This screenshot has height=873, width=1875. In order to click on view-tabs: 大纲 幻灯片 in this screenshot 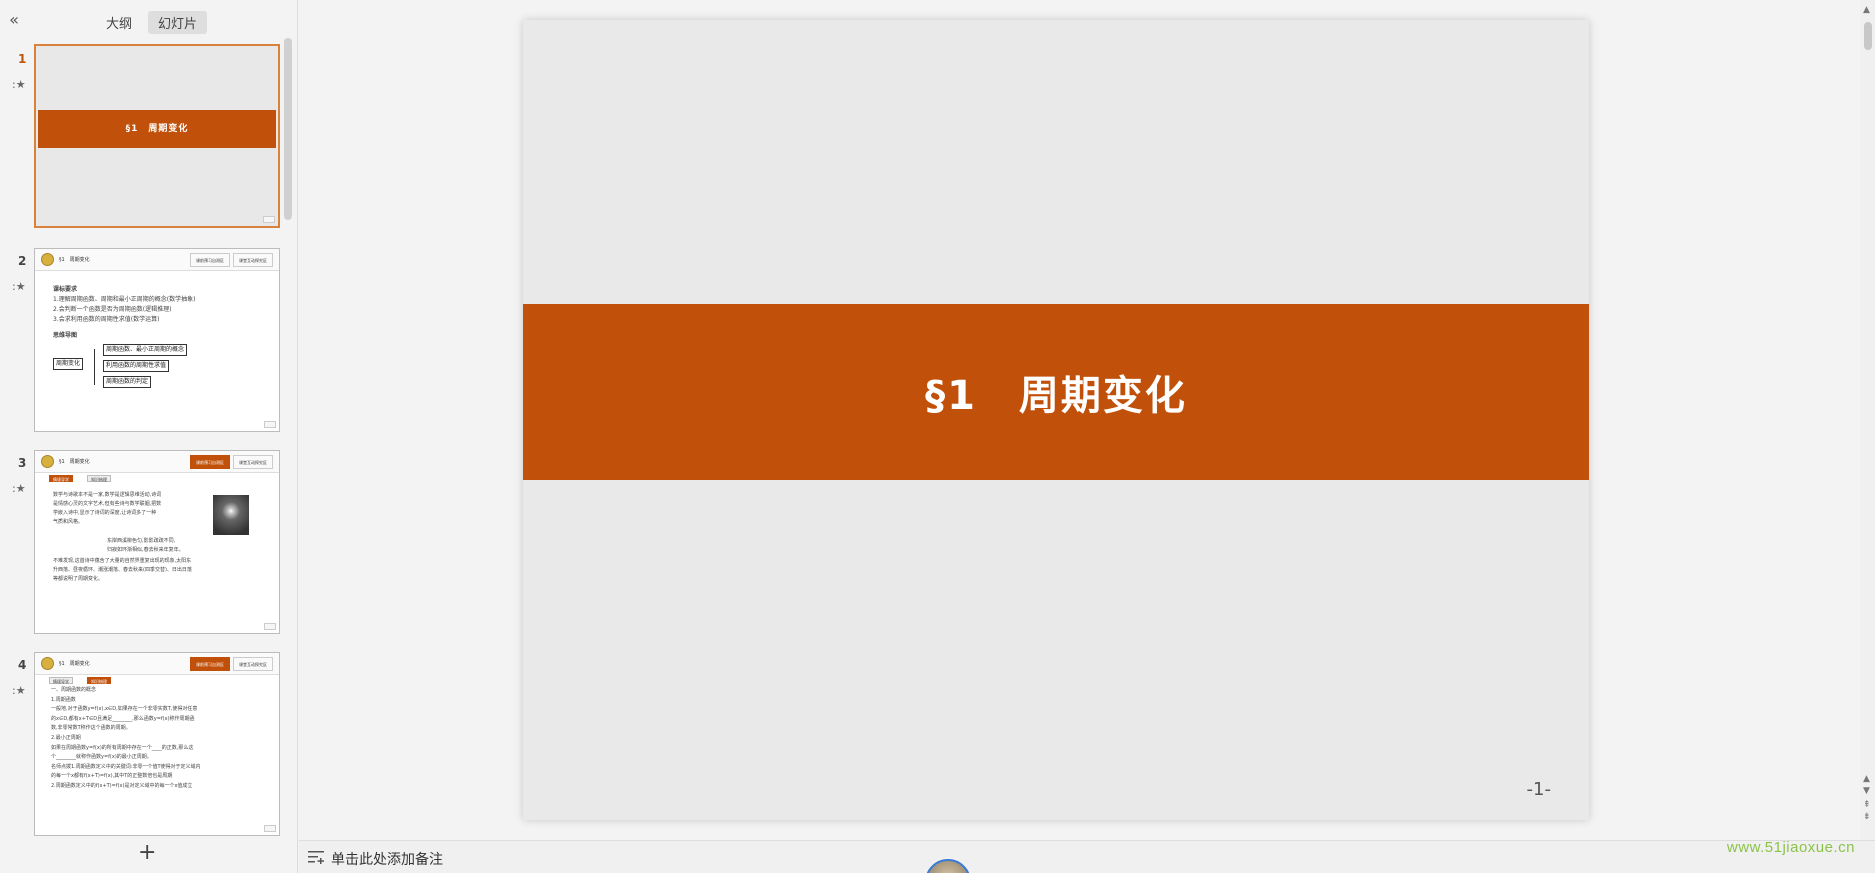, I will do `click(152, 22)`.